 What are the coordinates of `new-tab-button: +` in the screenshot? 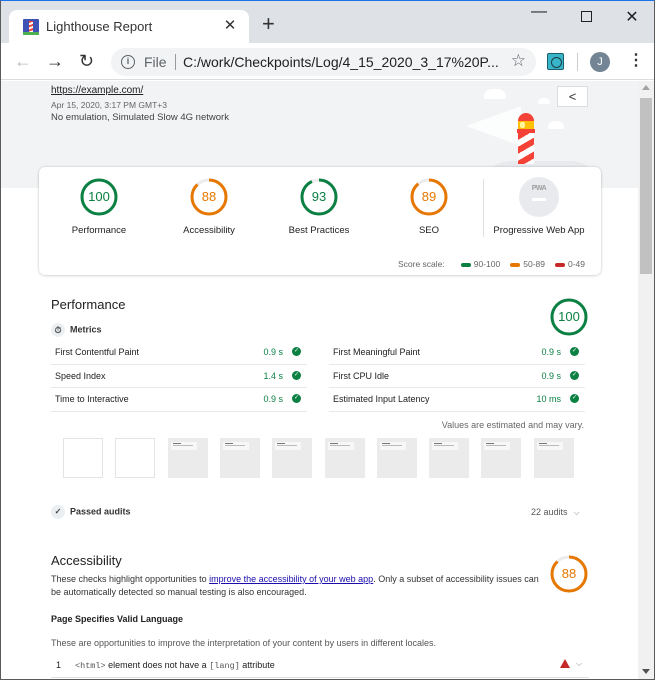 It's located at (268, 24).